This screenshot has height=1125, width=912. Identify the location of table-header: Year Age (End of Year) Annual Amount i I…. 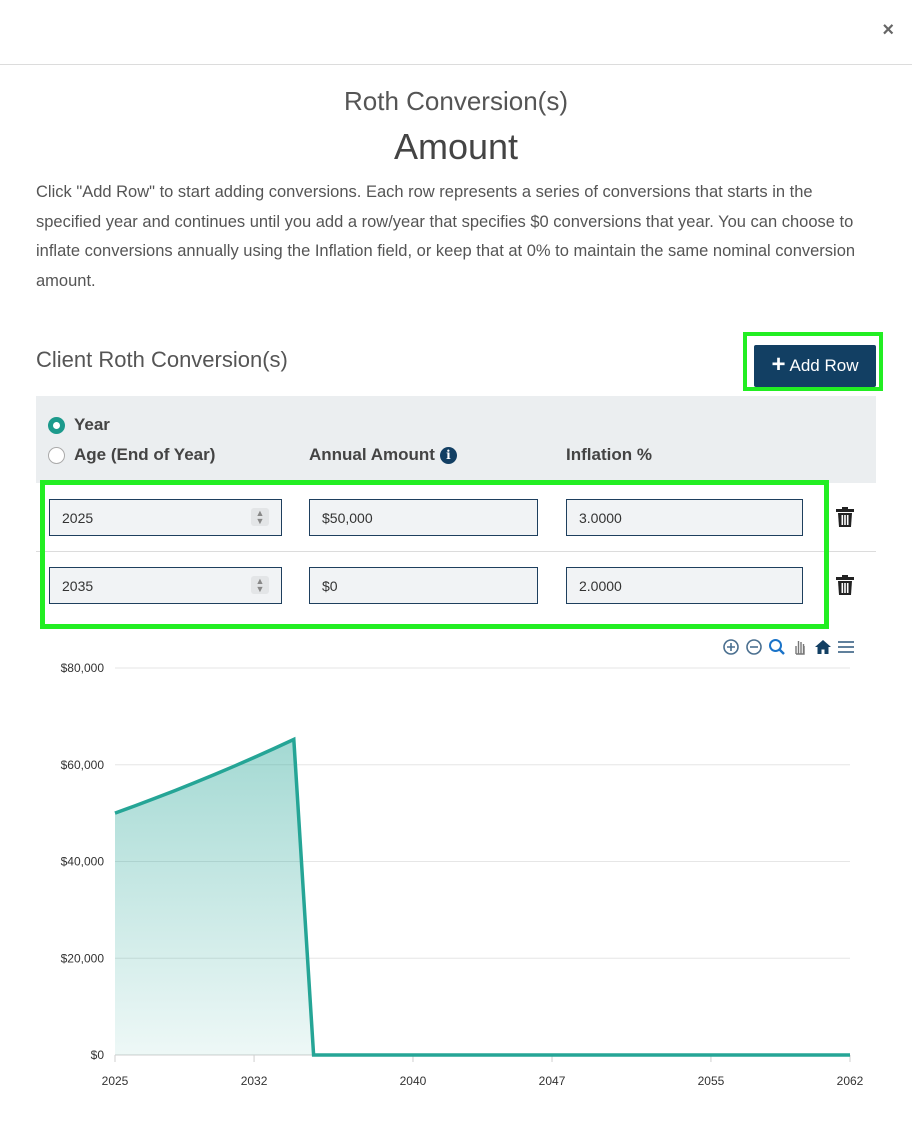
(456, 439).